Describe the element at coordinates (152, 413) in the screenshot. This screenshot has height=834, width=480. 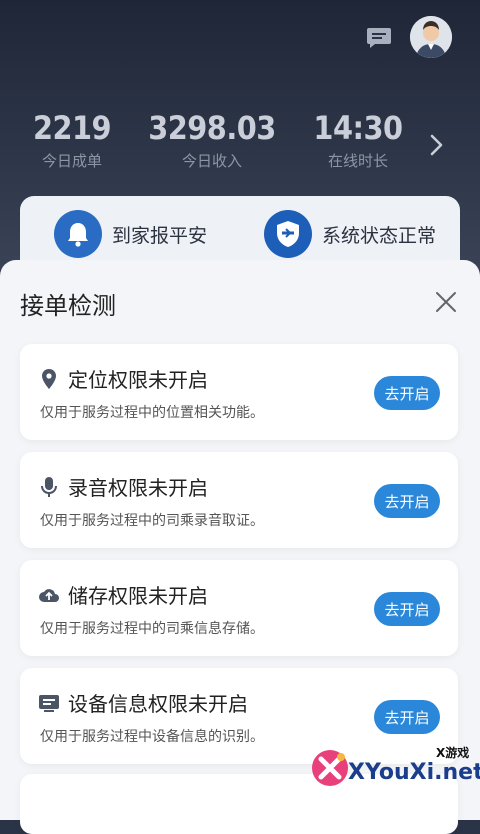
I see `permission-desc: 仅用于服务过程中的位置相关功能。` at that location.